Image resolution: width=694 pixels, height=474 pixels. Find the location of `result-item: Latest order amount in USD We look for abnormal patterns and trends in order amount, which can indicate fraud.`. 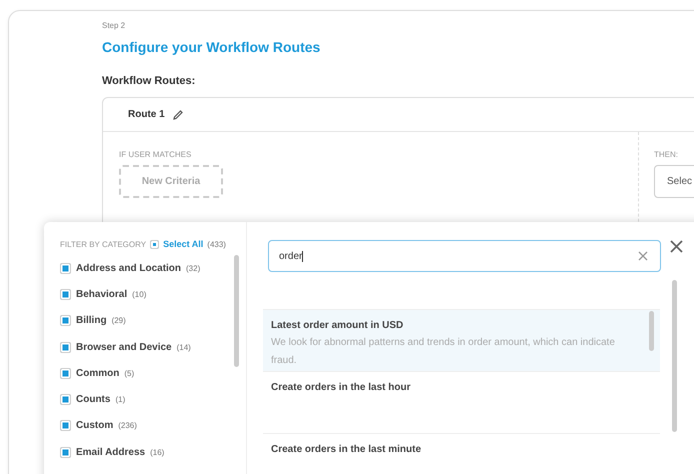

result-item: Latest order amount in USD We look for abnormal patterns and trends in order amount, which can indicate fraud. is located at coordinates (461, 340).